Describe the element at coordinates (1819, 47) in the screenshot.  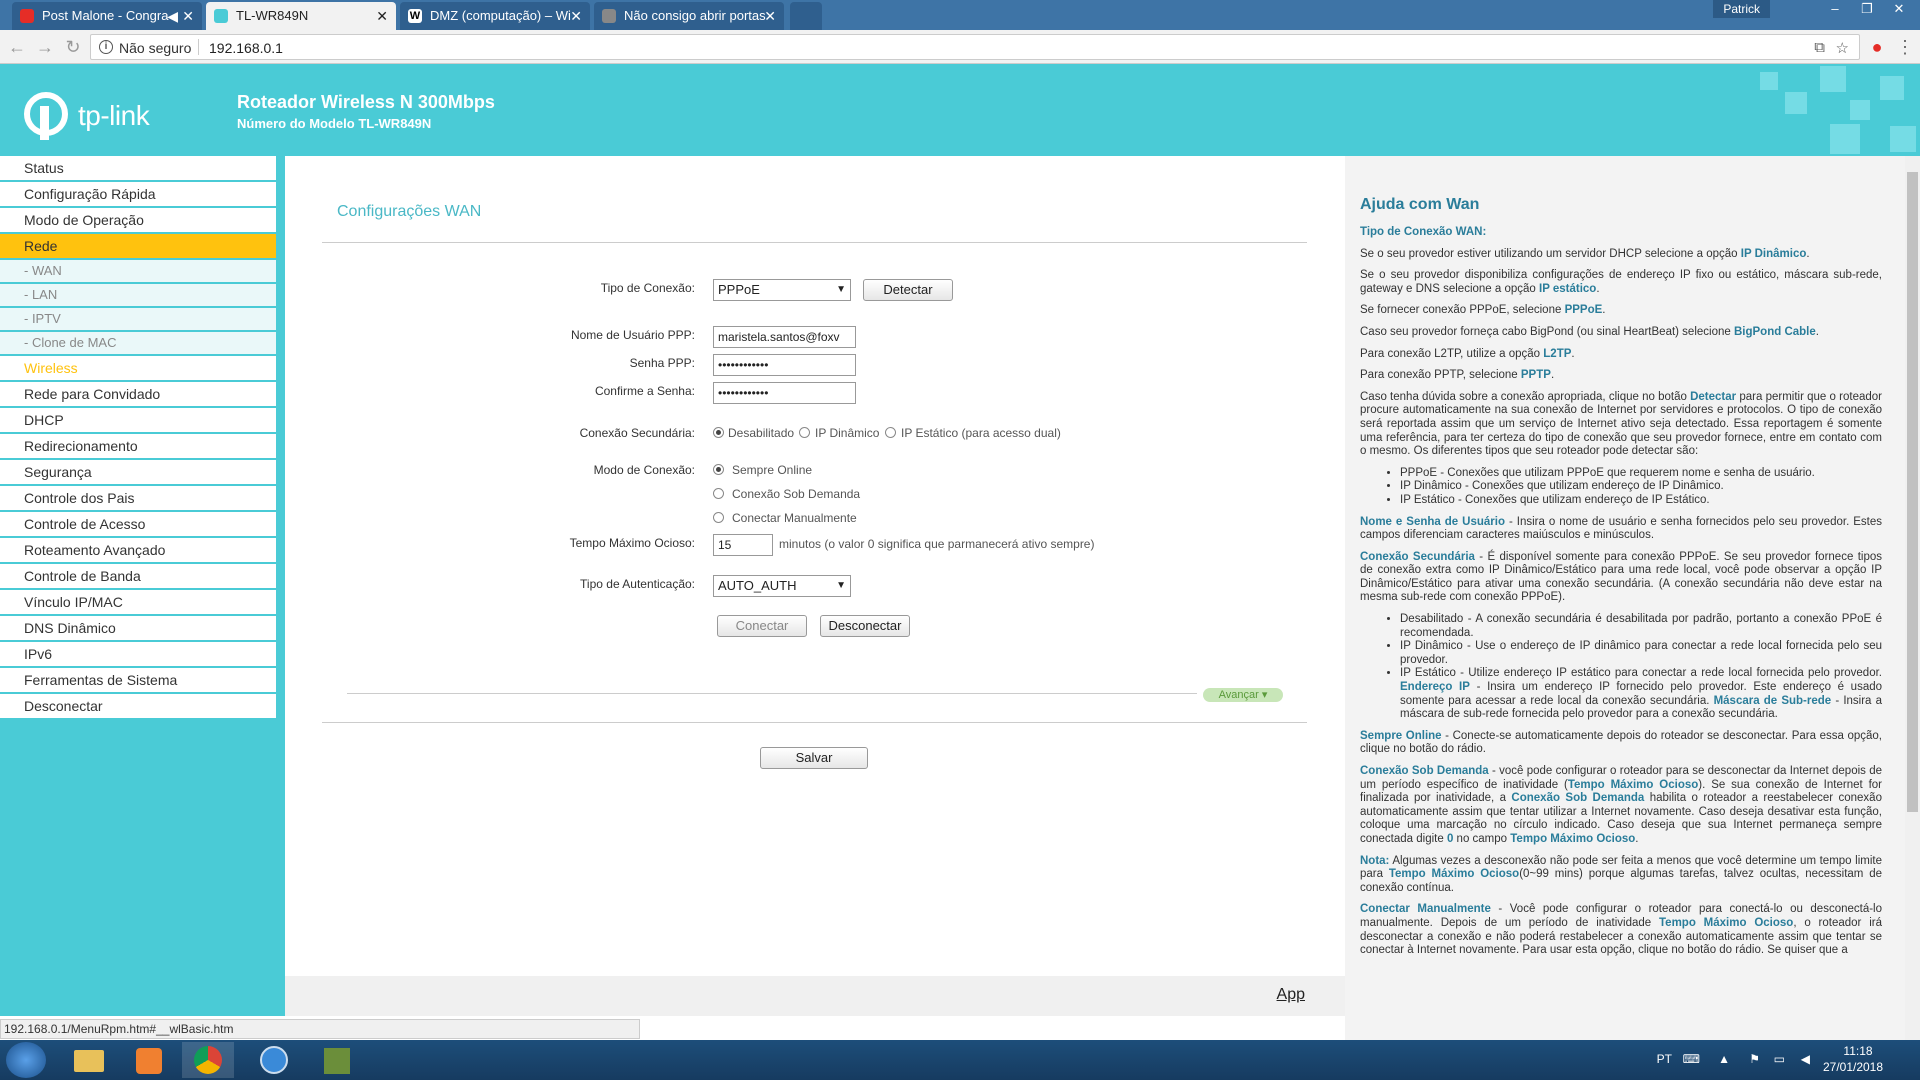
I see `translate-icon: ⧉` at that location.